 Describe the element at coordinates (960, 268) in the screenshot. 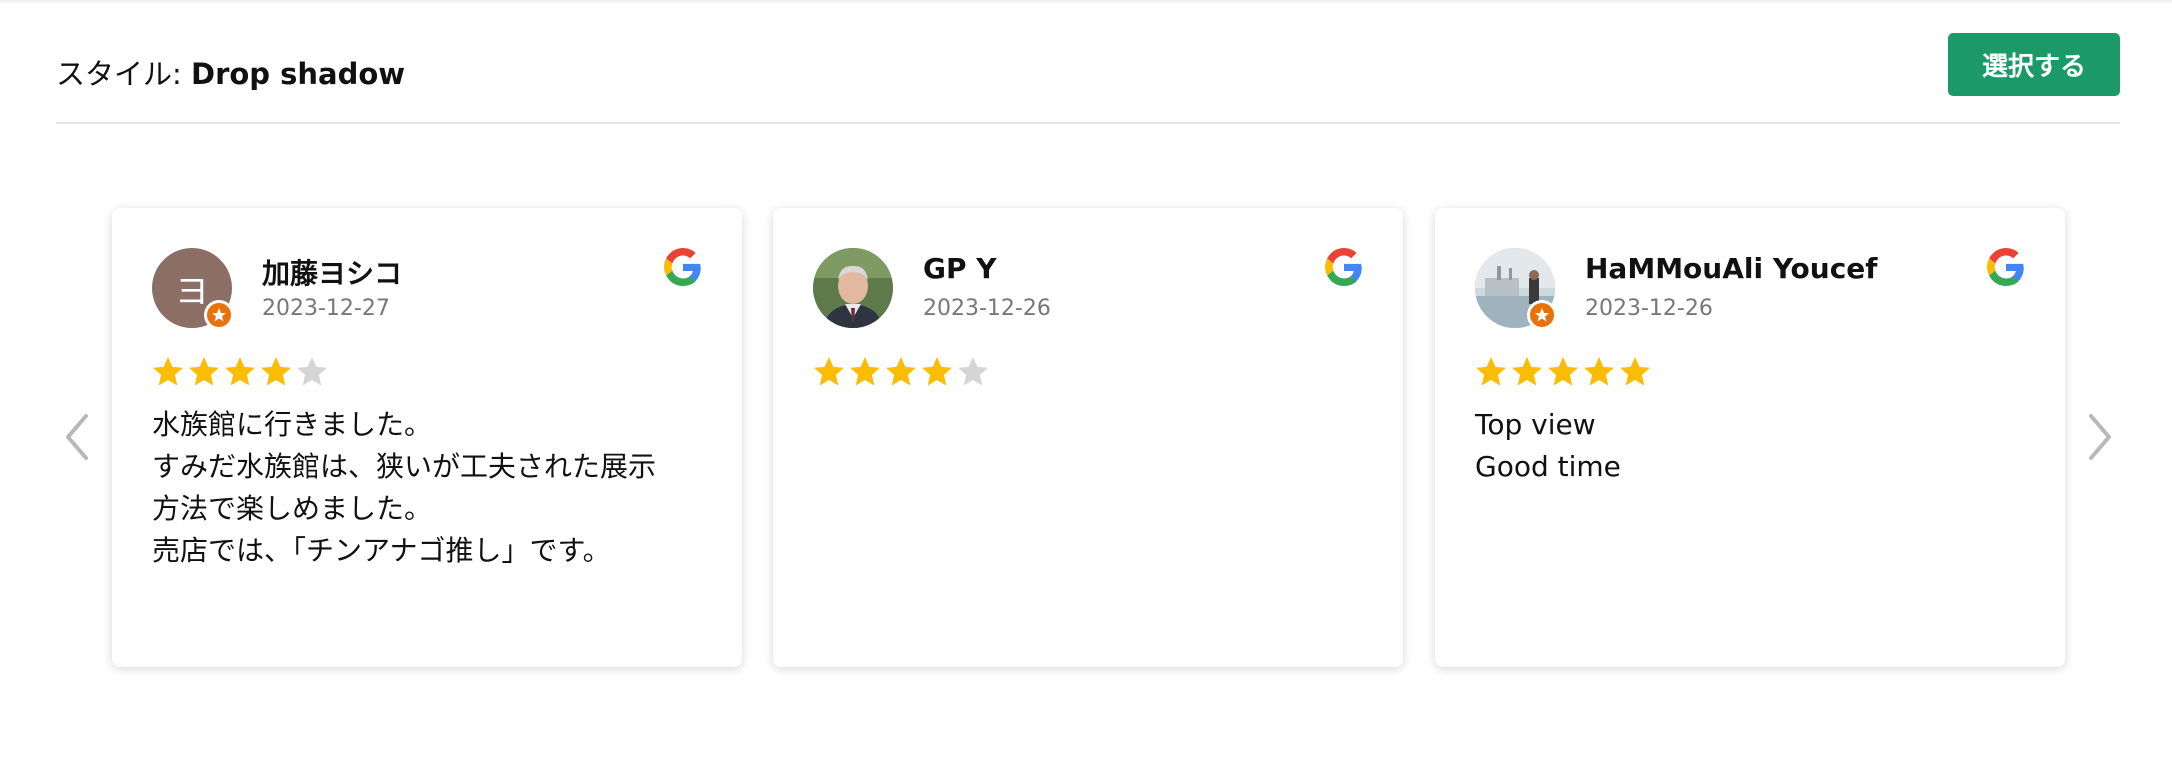

I see `author-name: GP Y` at that location.